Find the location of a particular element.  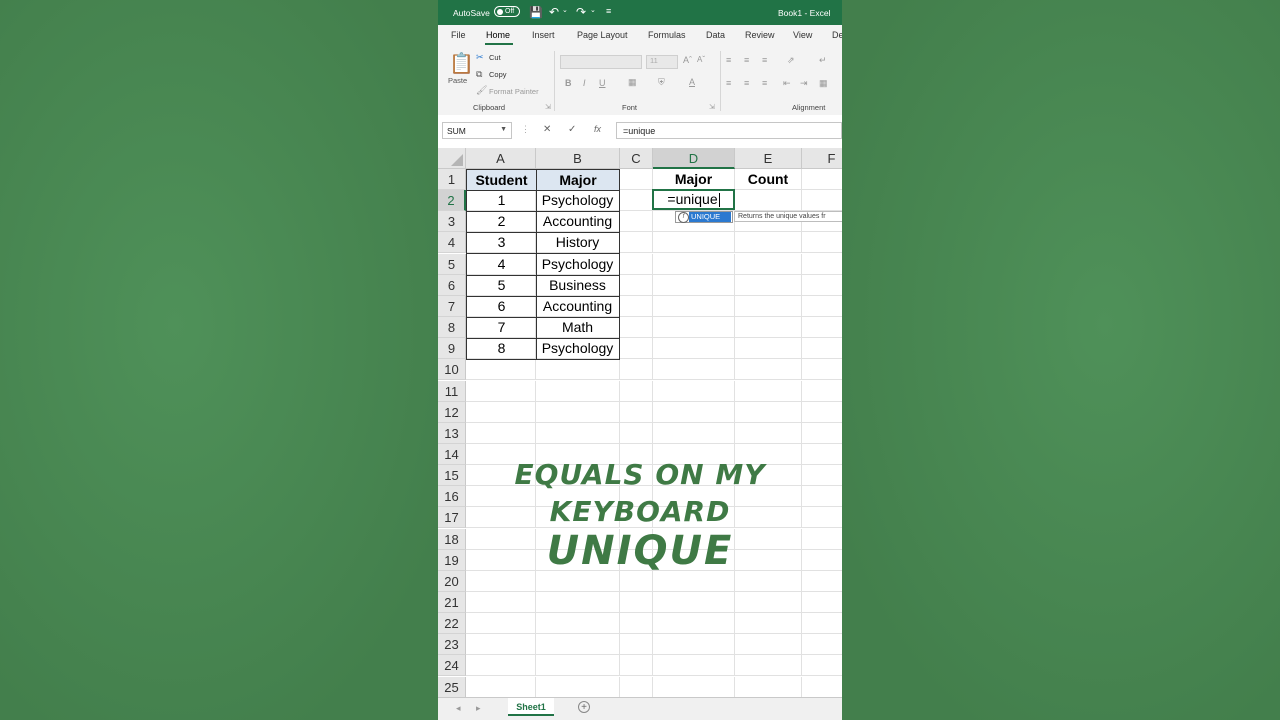

row-header-7: 7 is located at coordinates (452, 306).